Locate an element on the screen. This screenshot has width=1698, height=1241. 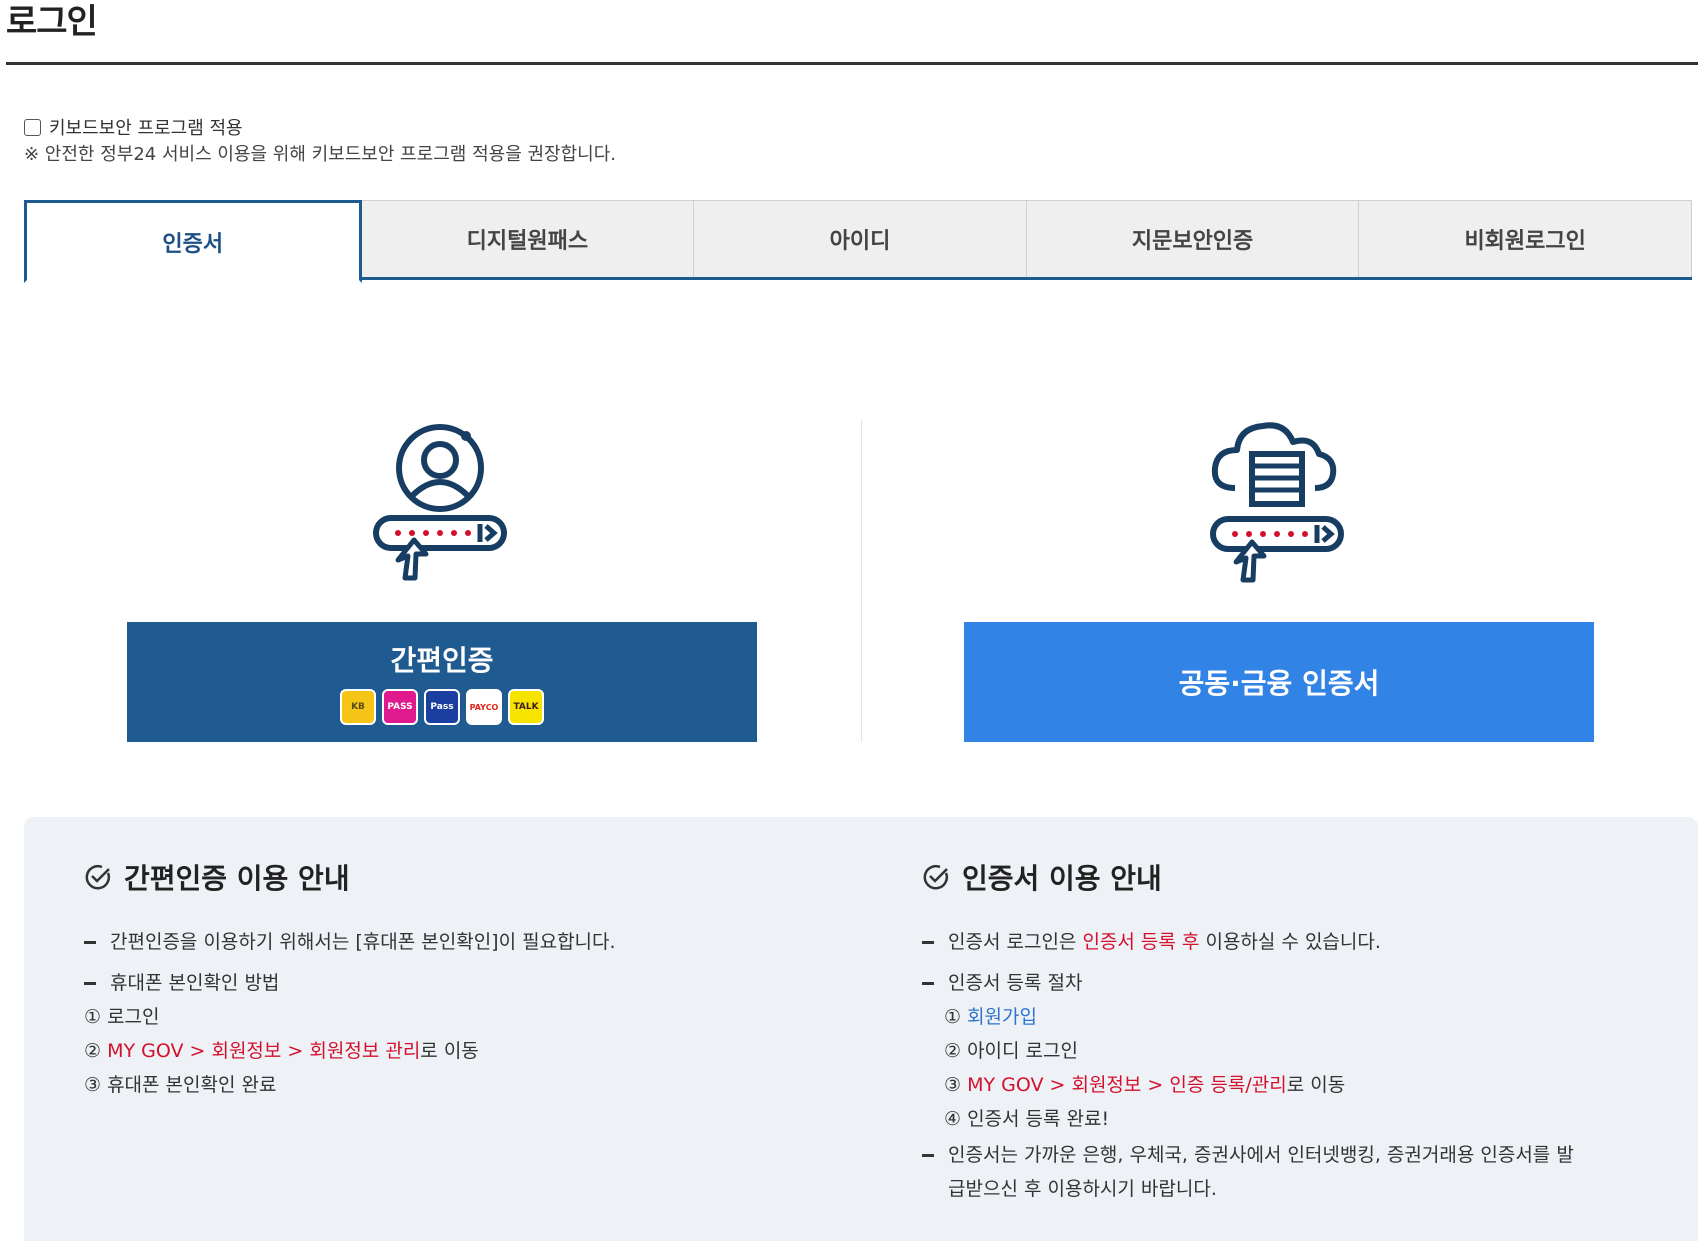
easy-guide-heading: 간편인증 이용 안내 is located at coordinates (237, 878).